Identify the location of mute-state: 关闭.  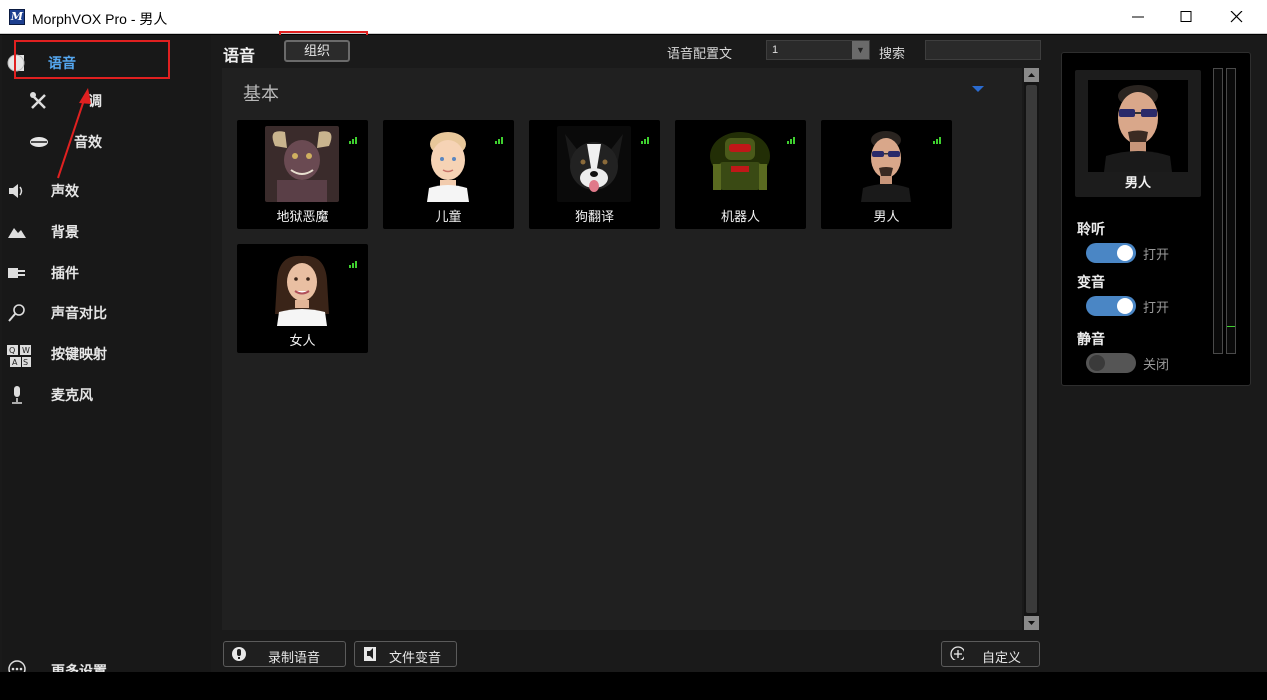
(1156, 364).